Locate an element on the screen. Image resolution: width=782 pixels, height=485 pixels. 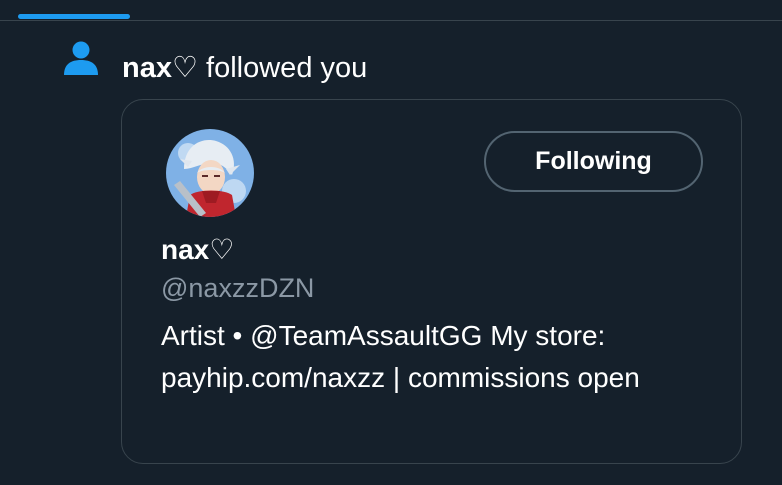
notification-text: nax♡ followed you is located at coordinates (244, 68).